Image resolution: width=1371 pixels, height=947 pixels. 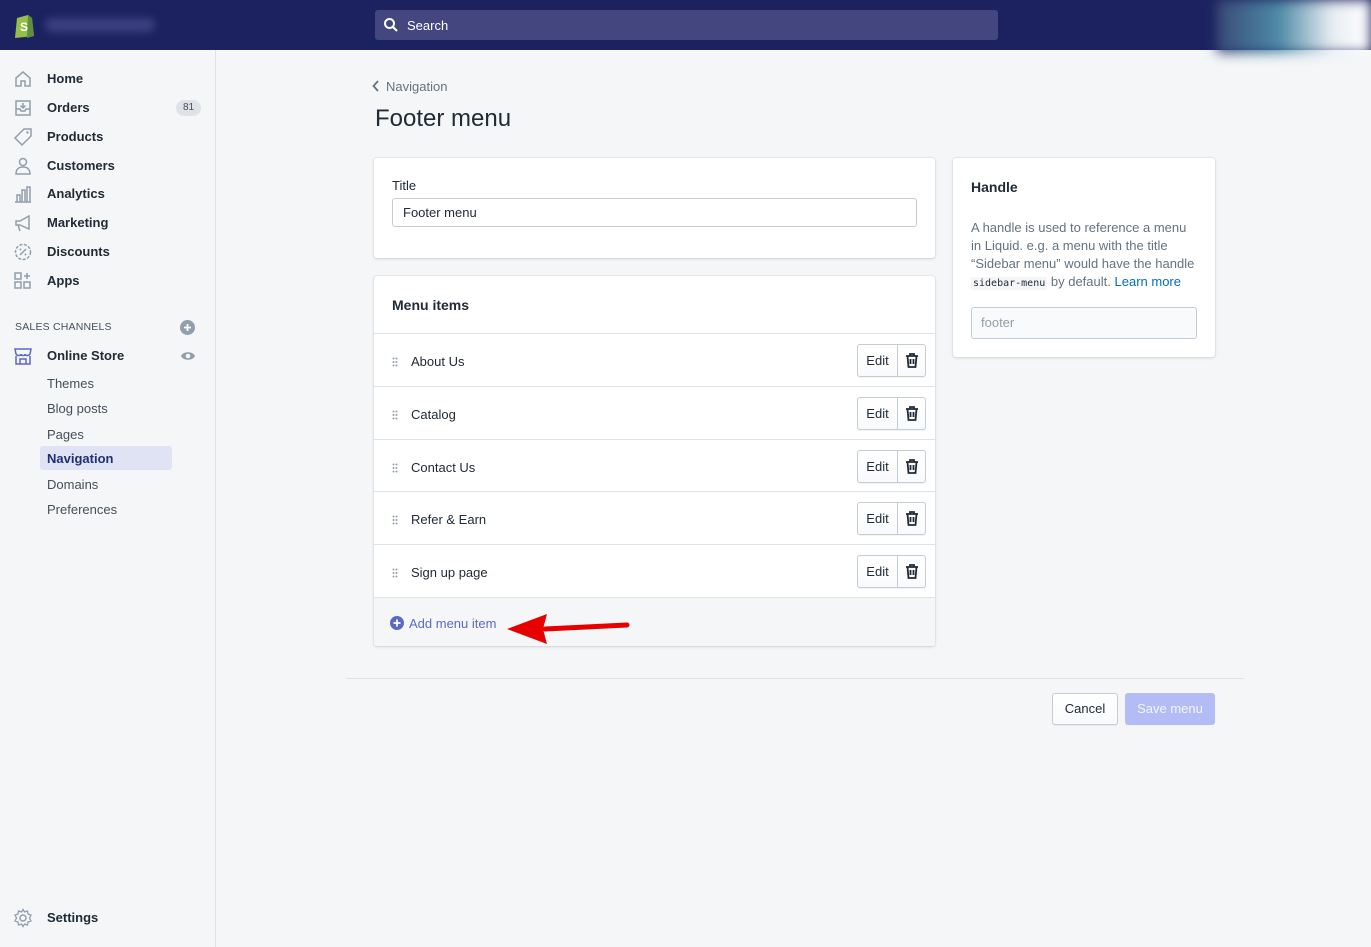 What do you see at coordinates (417, 86) in the screenshot?
I see `breadcrumb-label: Navigation` at bounding box center [417, 86].